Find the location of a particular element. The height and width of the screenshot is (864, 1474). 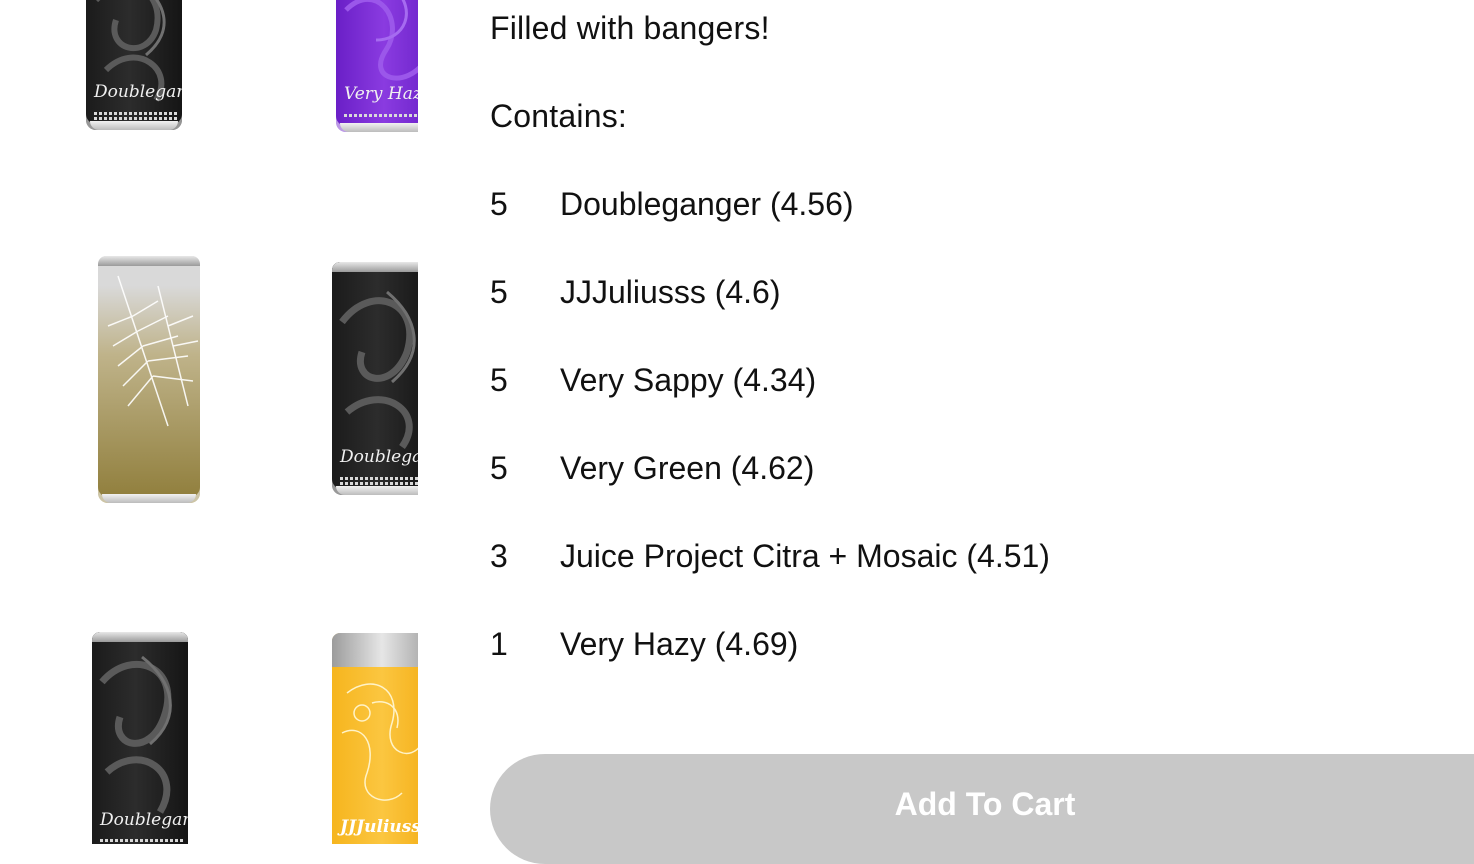

item-name: Doubleganger (4.56) is located at coordinates (707, 204).